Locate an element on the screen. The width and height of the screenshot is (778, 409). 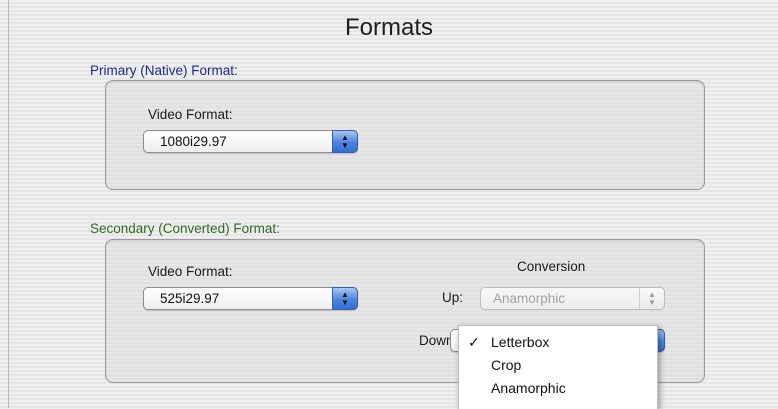
menu-item-crop: Crop is located at coordinates (558, 365).